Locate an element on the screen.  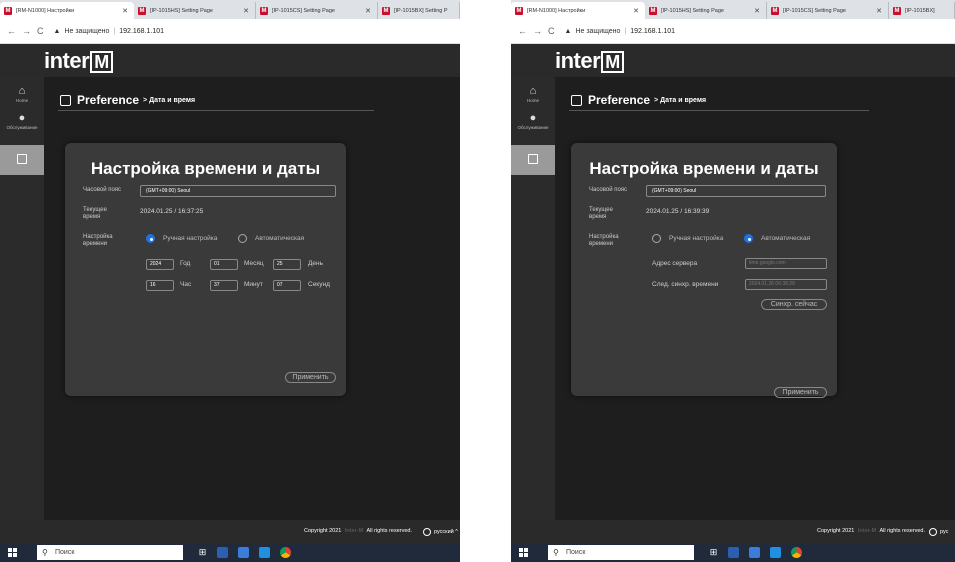
page-title: Preference > Дата и время is located at coordinates (127, 100).